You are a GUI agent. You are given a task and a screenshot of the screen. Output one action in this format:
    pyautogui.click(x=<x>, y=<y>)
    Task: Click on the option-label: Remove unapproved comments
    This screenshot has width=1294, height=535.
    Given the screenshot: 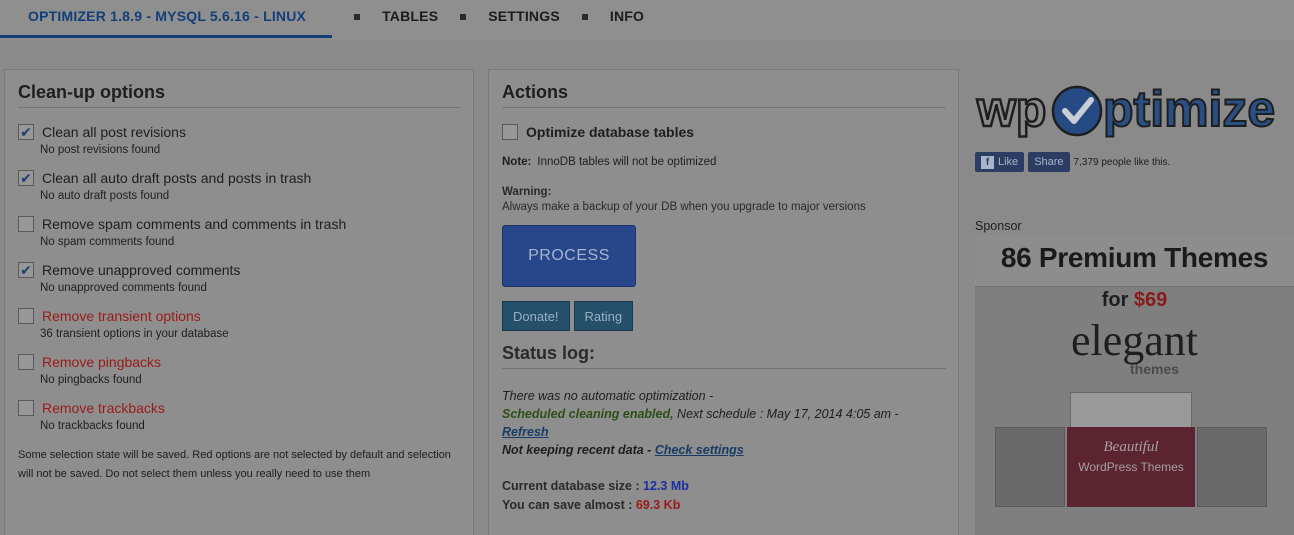 What is the action you would take?
    pyautogui.click(x=141, y=270)
    